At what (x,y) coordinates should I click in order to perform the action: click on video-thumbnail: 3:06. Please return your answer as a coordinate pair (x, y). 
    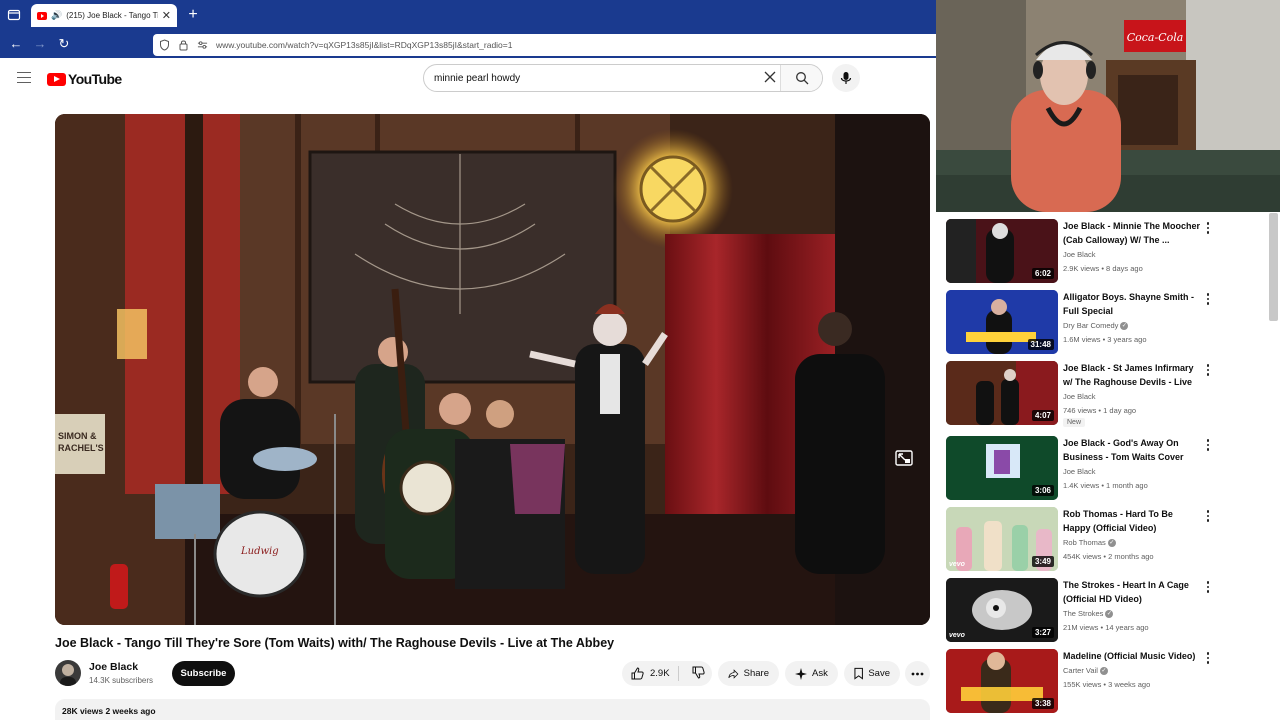
    Looking at the image, I should click on (1002, 468).